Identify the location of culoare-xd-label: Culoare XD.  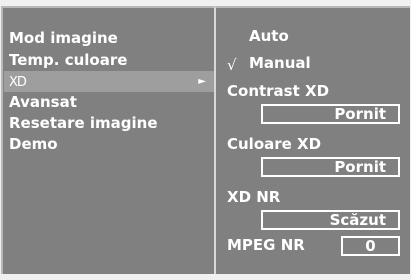
(274, 144).